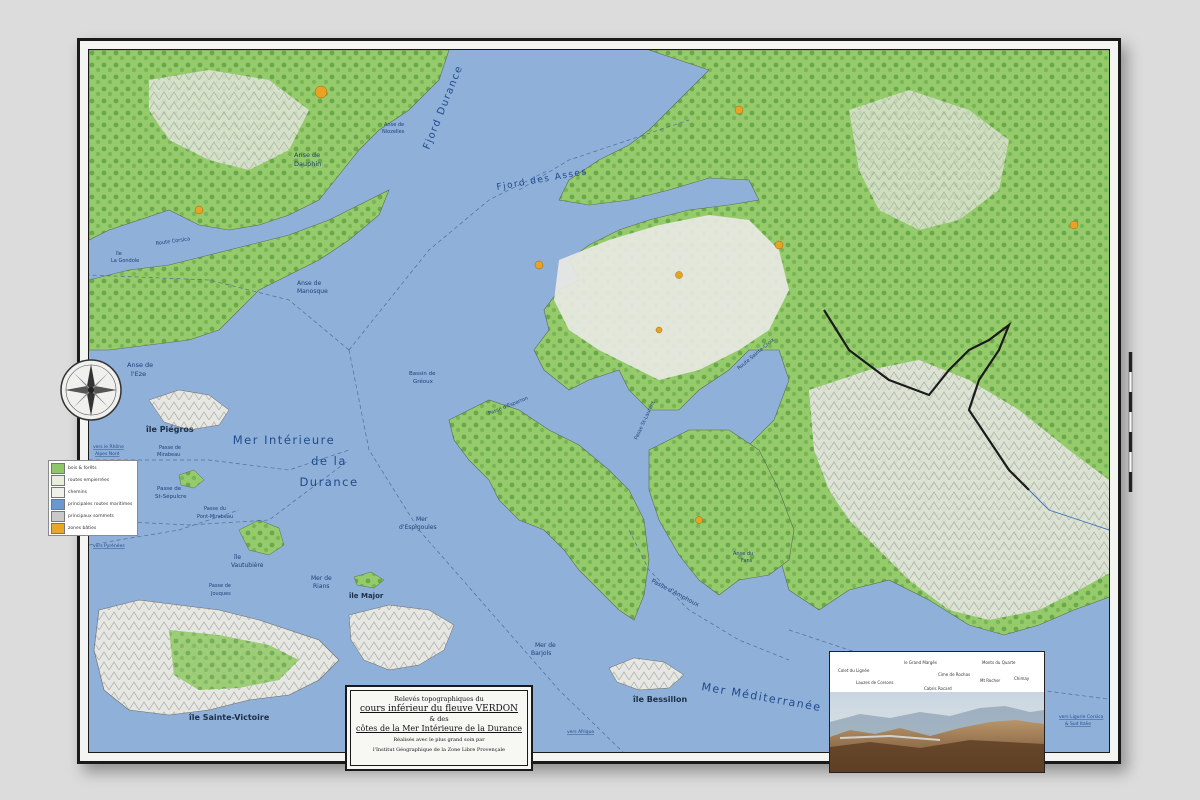 Image resolution: width=1200 pixels, height=800 pixels. I want to click on cartouche-line-5: Réalisés avec le plus grand soin par, so click(439, 740).